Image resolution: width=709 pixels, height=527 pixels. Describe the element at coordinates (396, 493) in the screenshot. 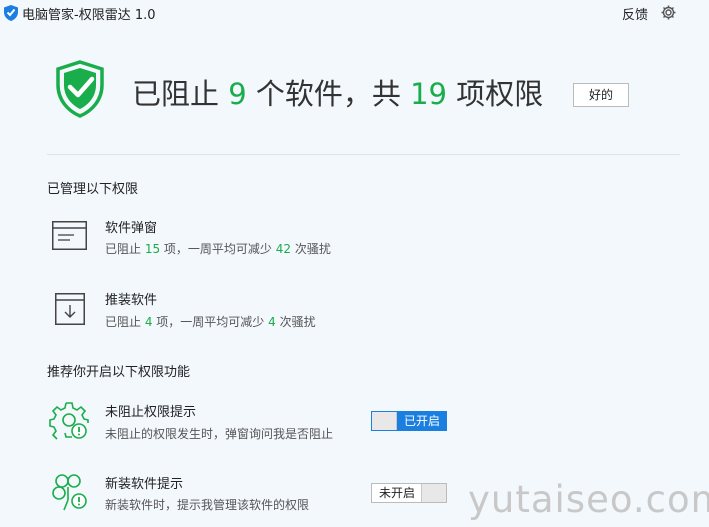

I see `toggle-label: 未开启` at that location.